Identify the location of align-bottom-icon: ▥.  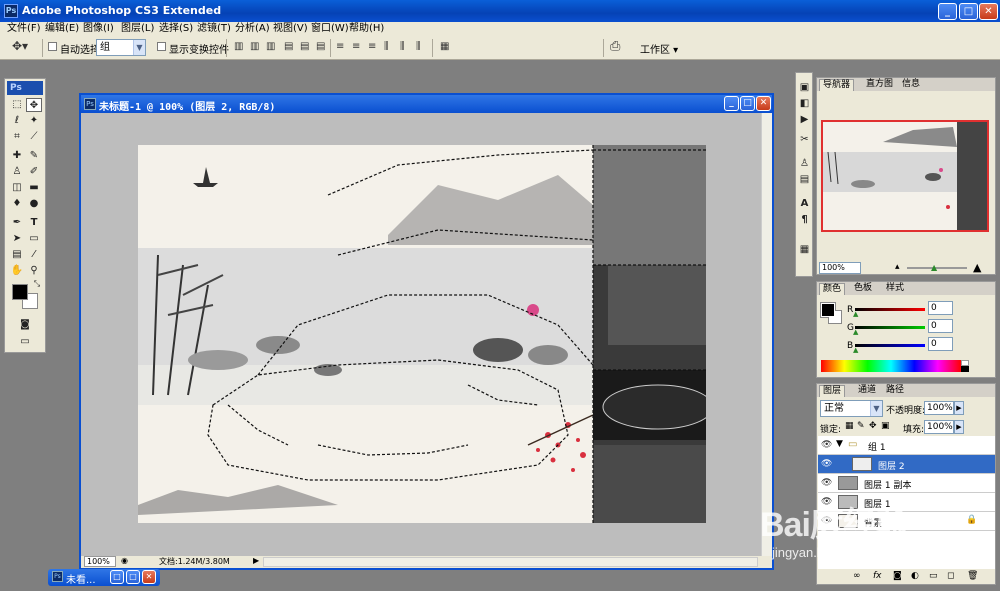
(270, 46).